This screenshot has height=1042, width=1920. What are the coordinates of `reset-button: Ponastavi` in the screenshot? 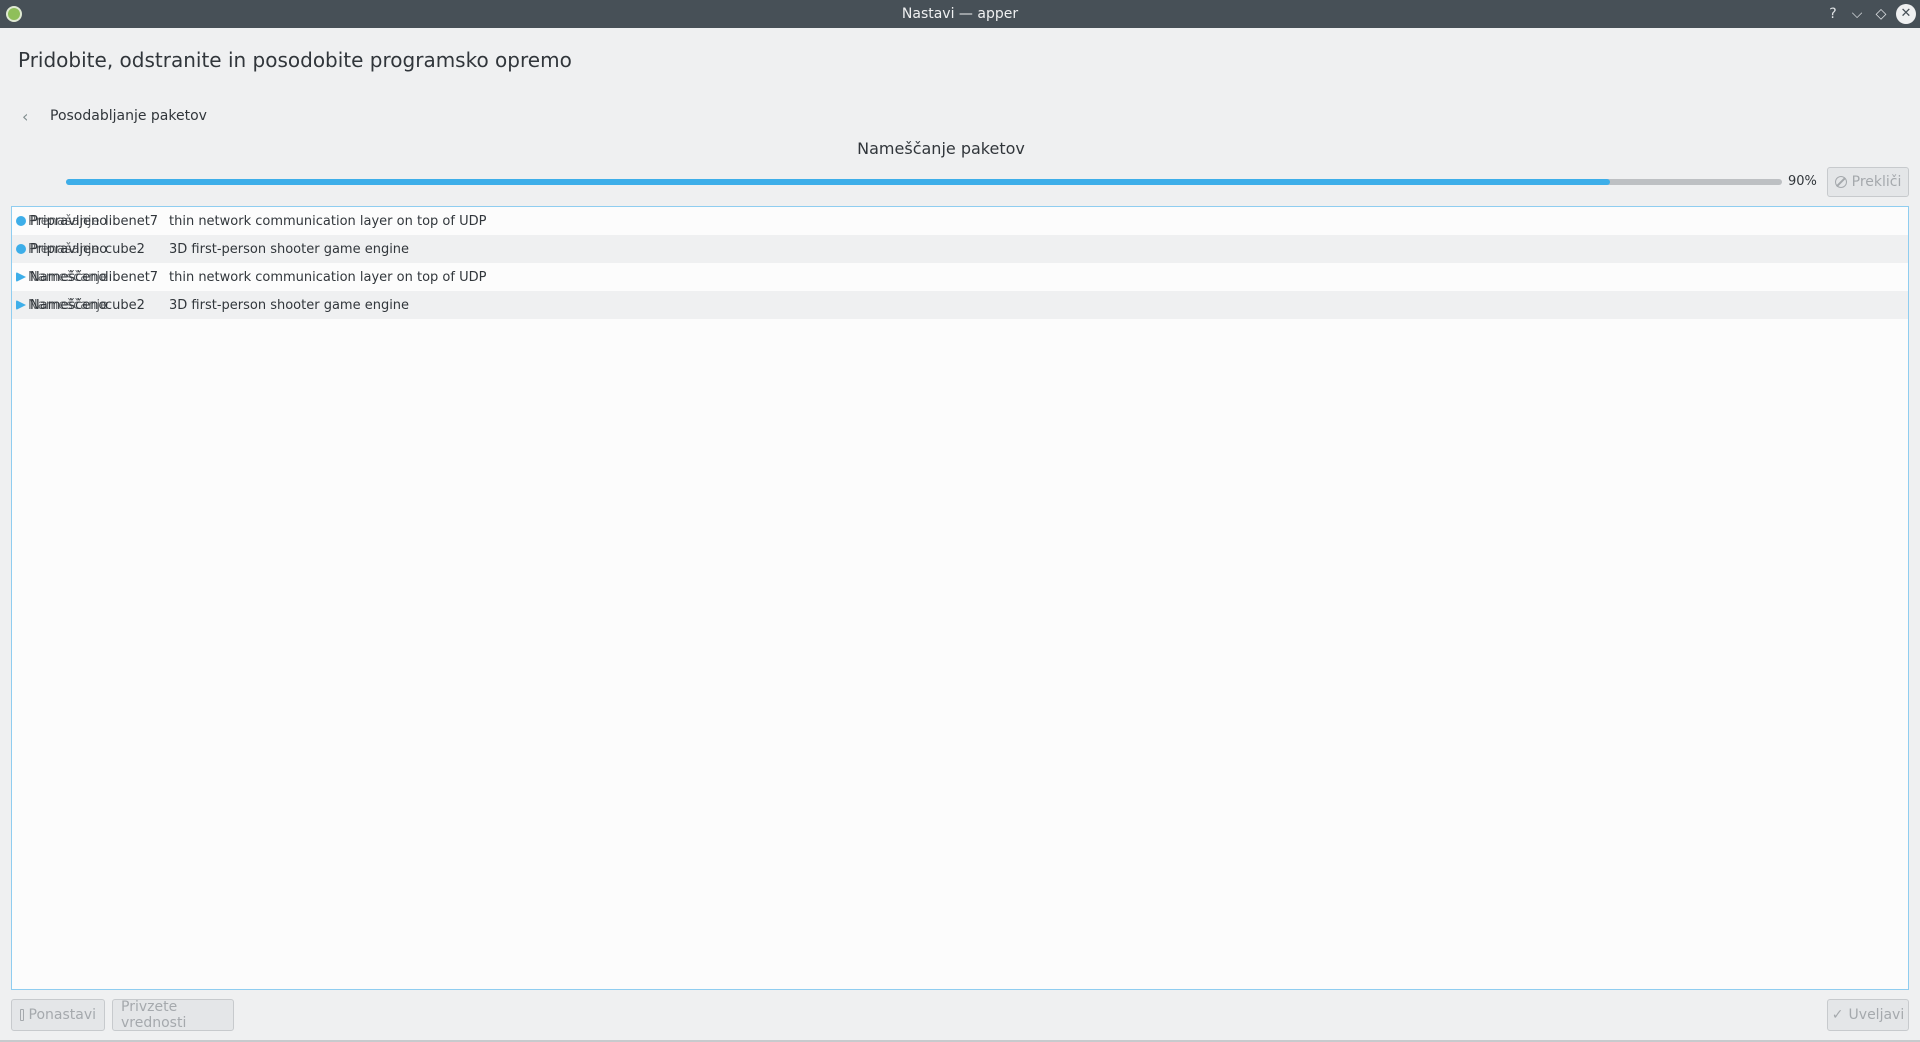 It's located at (58, 1015).